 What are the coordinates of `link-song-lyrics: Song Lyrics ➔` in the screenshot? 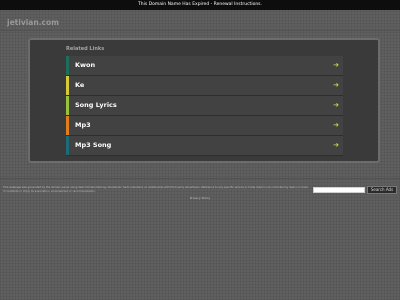 It's located at (204, 106).